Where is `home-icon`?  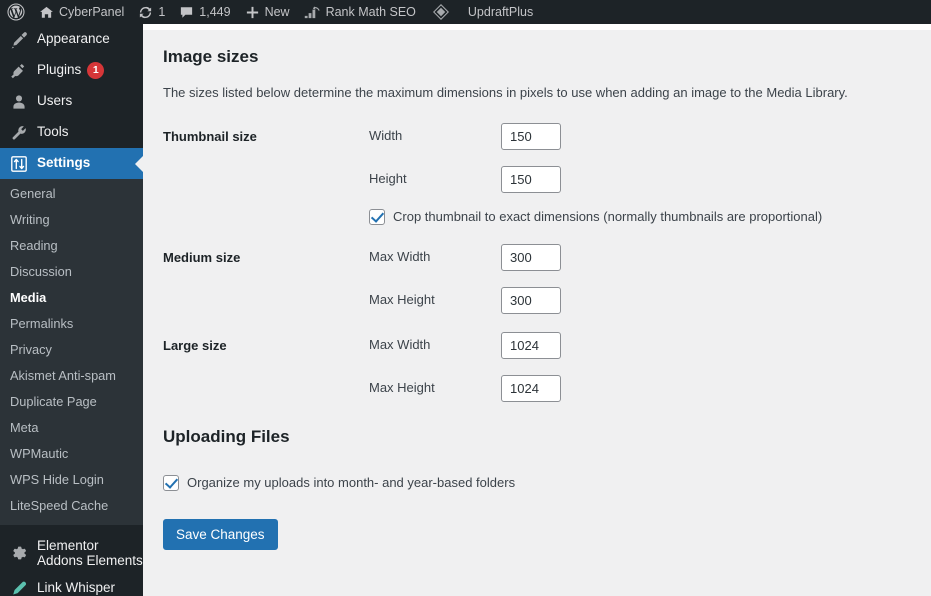
home-icon is located at coordinates (46, 12).